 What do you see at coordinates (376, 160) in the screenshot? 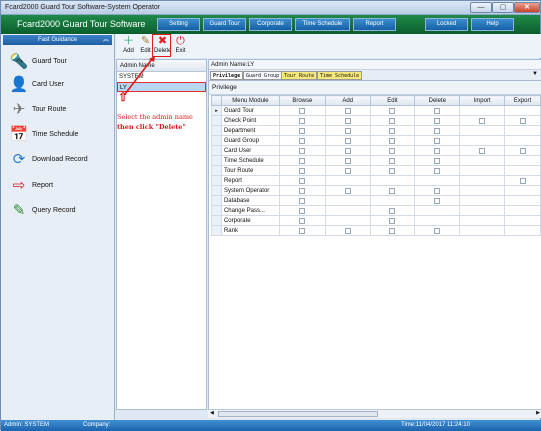
I see `table-row: Time Schedule` at bounding box center [376, 160].